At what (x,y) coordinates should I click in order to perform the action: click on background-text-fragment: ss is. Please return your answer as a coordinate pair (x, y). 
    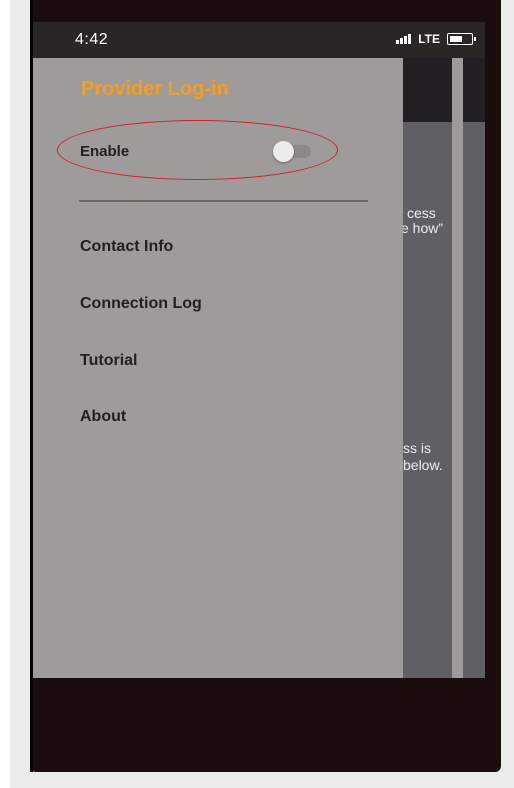
    Looking at the image, I should click on (417, 448).